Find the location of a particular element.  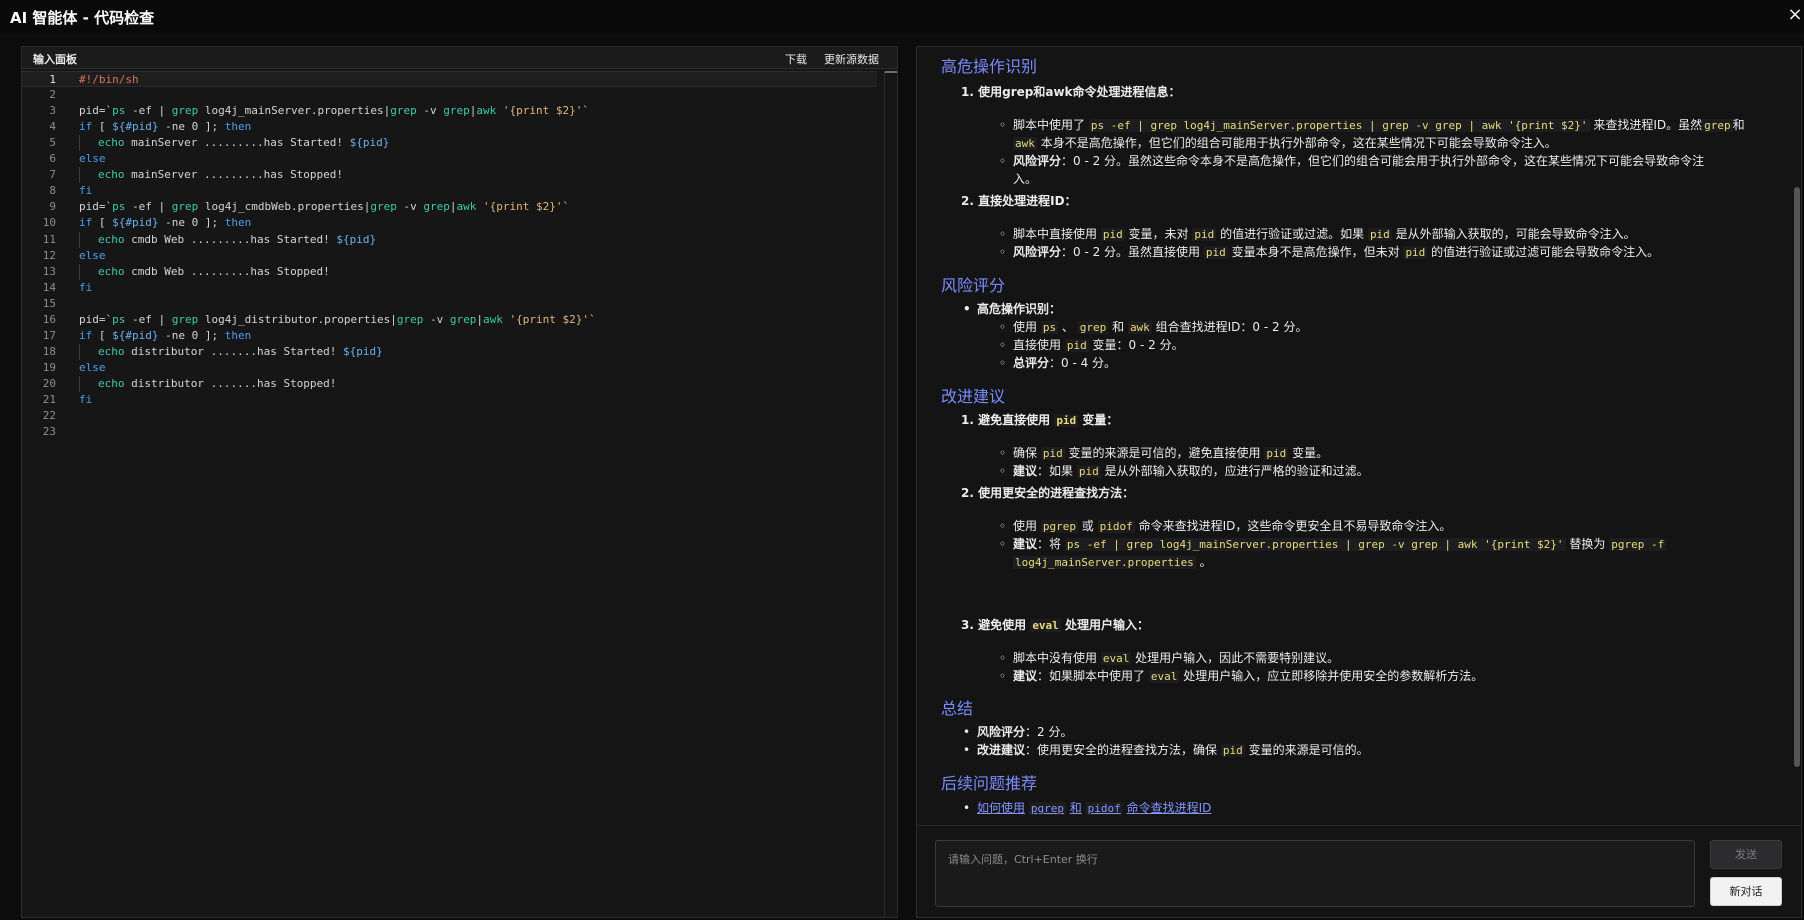

line-number: 6 is located at coordinates (52, 159).